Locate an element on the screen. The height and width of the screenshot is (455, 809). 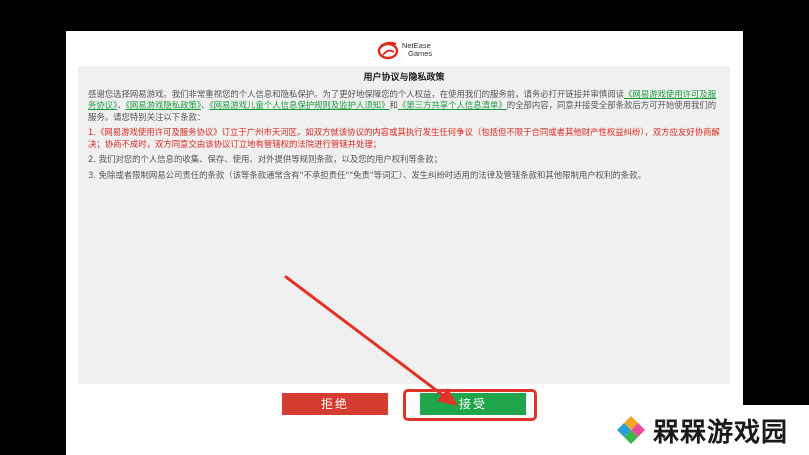
link-children-privacy: 《网易游戏儿童个人信息保护规则及监护人须知》 is located at coordinates (299, 105).